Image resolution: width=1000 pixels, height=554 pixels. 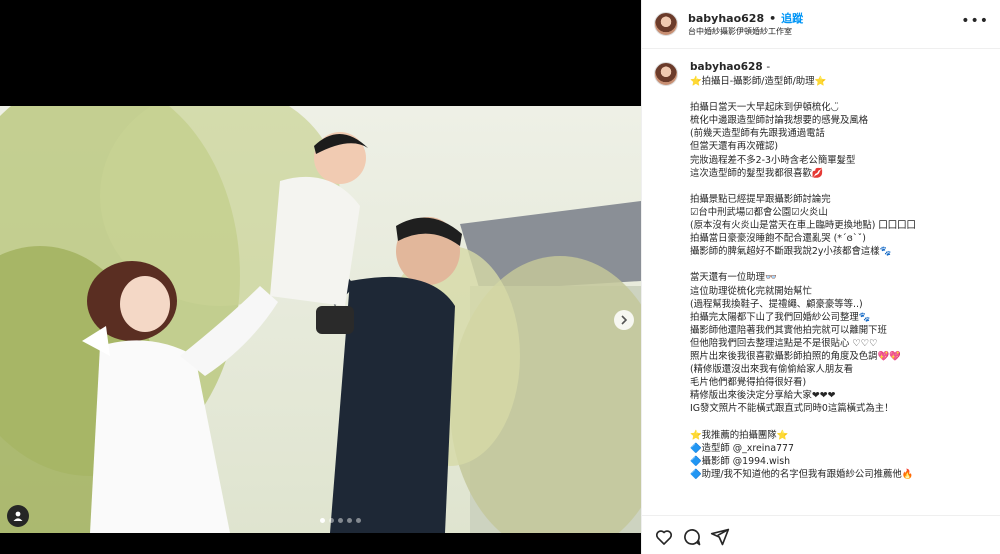 I want to click on more-icon: •••, so click(x=975, y=21).